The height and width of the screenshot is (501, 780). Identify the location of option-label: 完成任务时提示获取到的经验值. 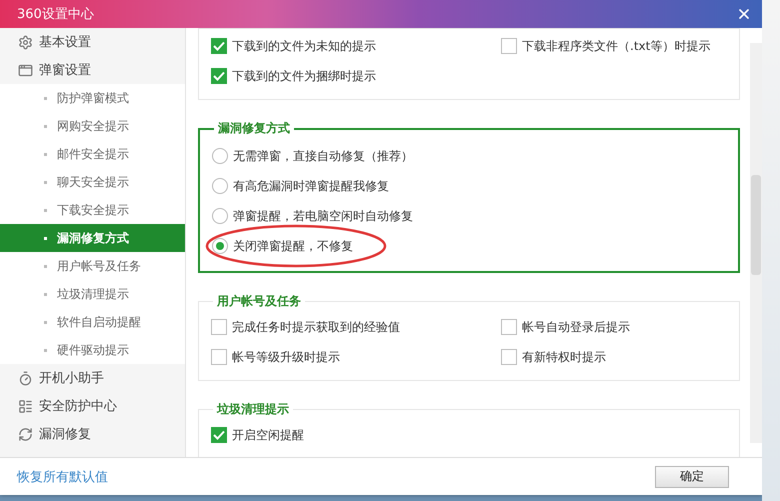
(316, 327).